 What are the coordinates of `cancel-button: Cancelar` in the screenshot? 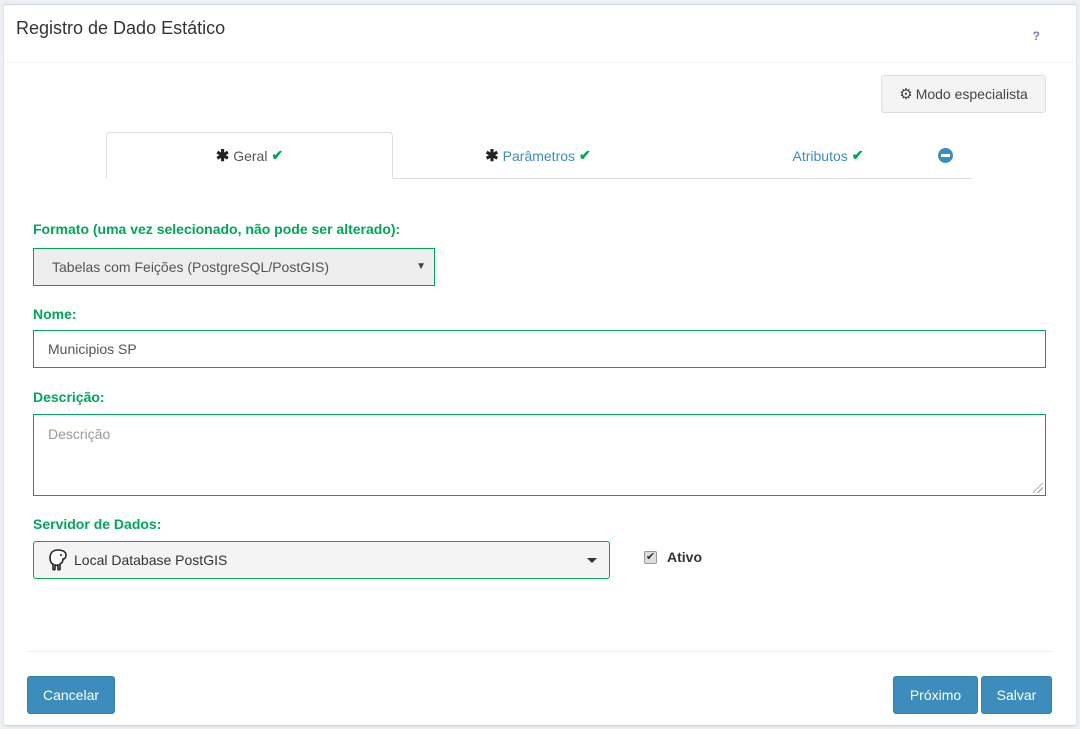 It's located at (71, 695).